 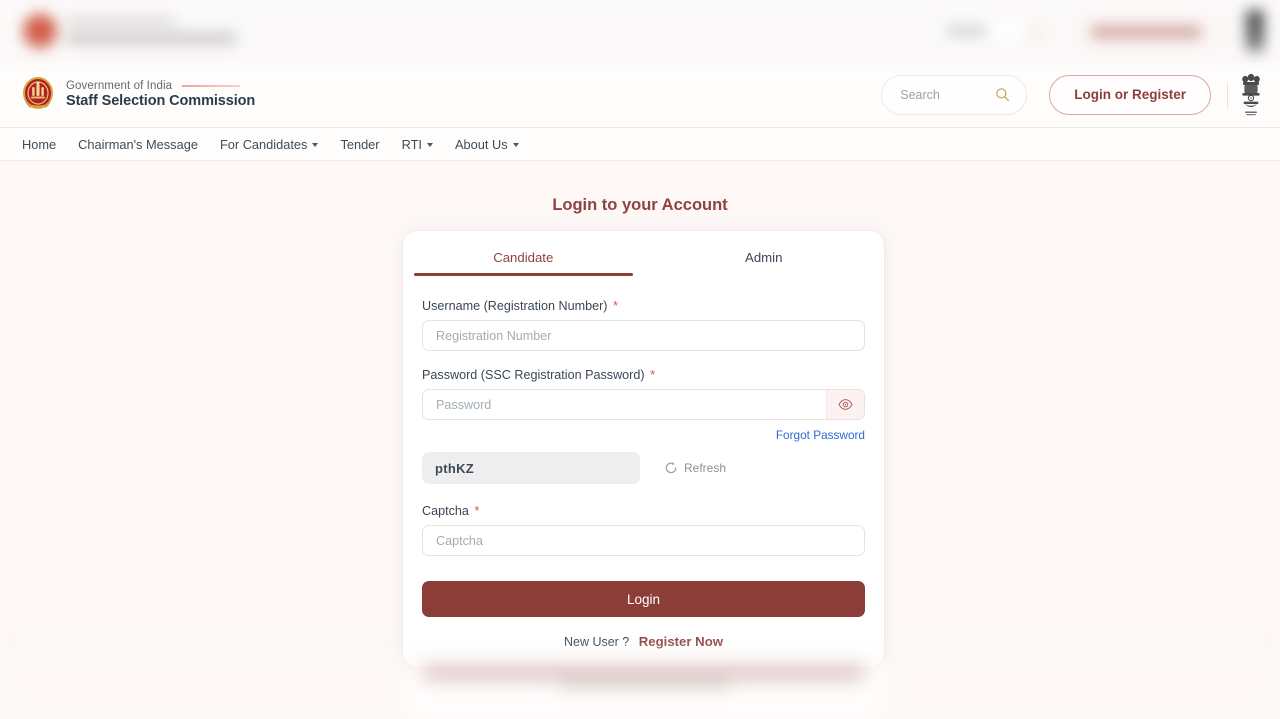 I want to click on organization-name: Staff Selection Commission, so click(x=161, y=101).